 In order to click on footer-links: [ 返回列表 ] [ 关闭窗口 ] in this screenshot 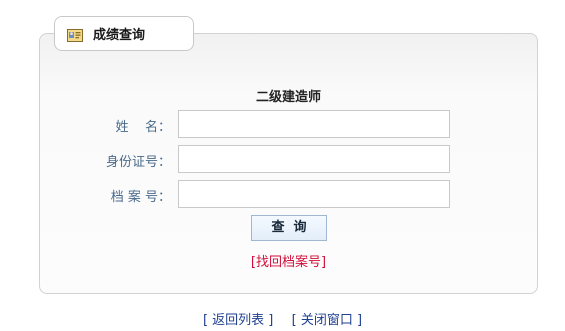, I will do `click(282, 318)`.